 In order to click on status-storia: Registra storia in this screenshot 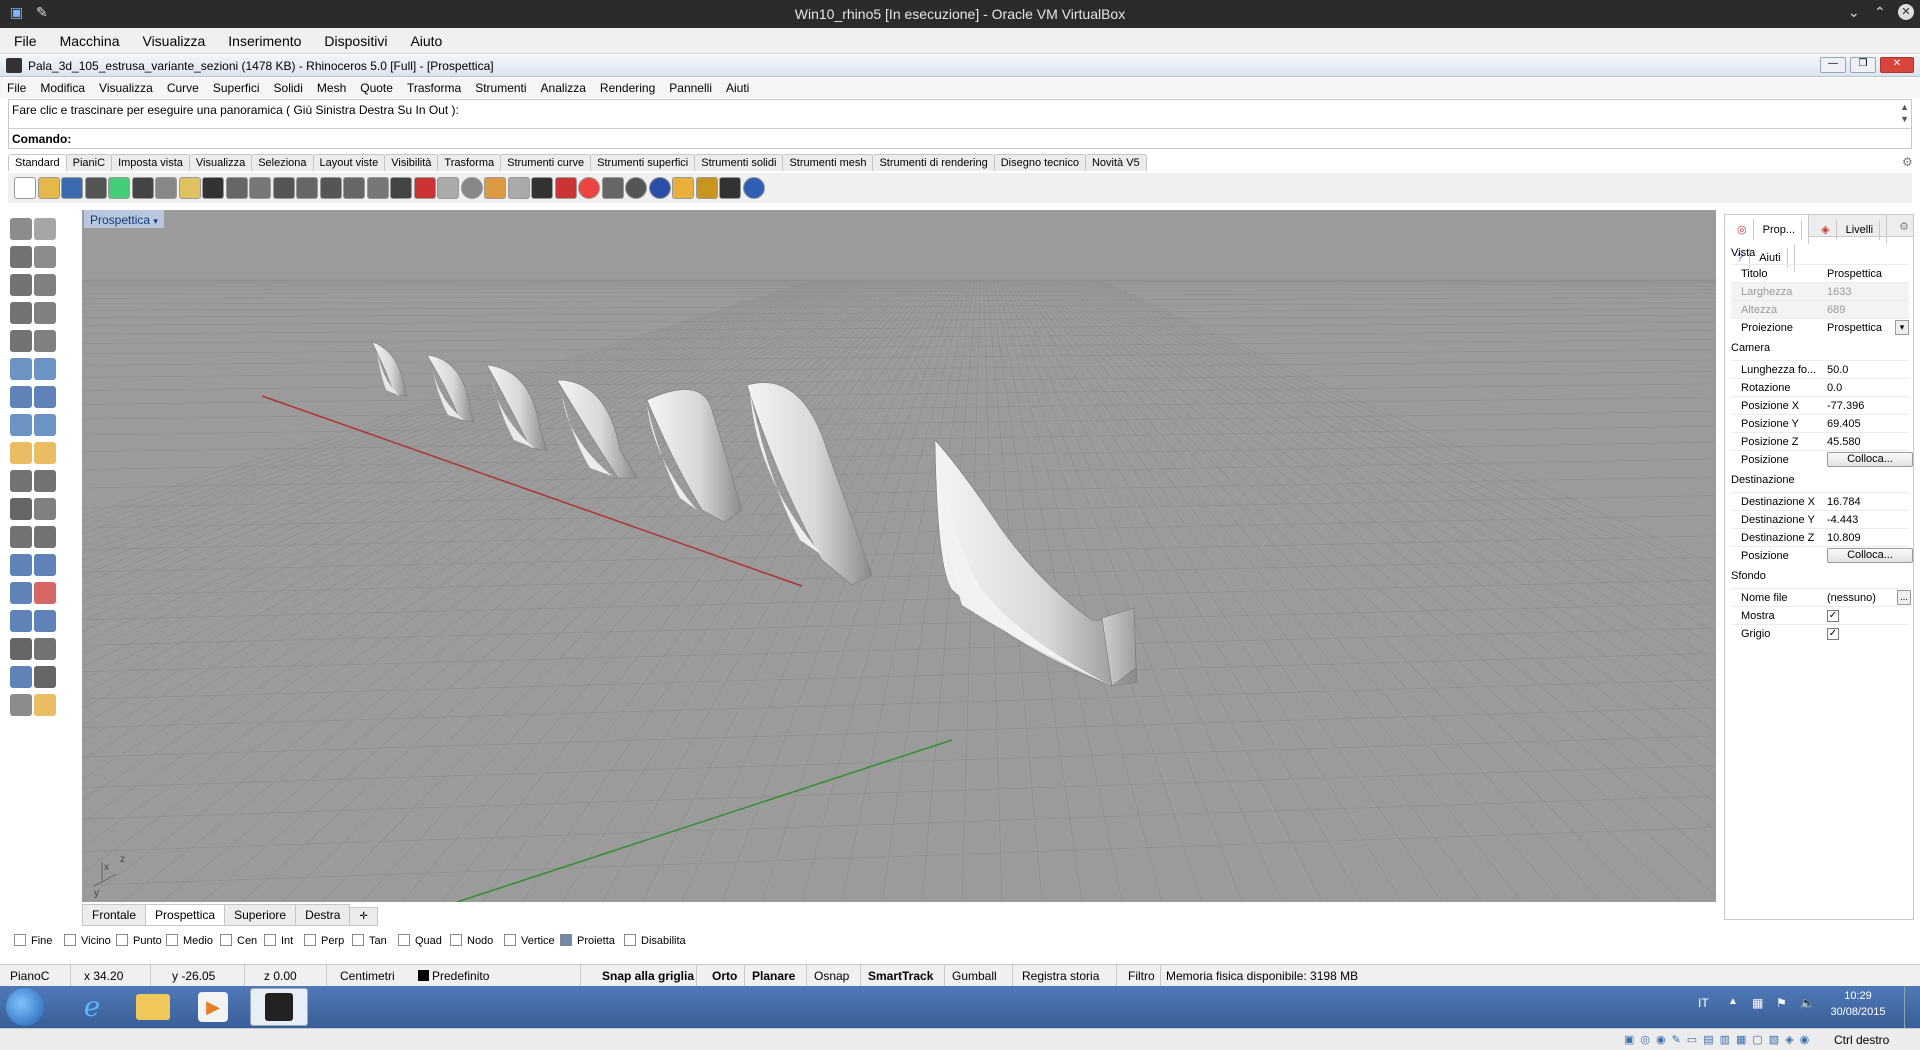, I will do `click(1060, 976)`.